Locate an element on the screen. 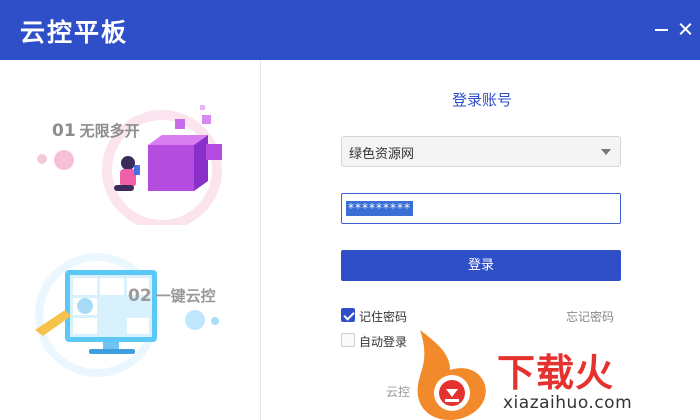 This screenshot has height=420, width=700. auto-login-label: 自动登录 is located at coordinates (383, 341).